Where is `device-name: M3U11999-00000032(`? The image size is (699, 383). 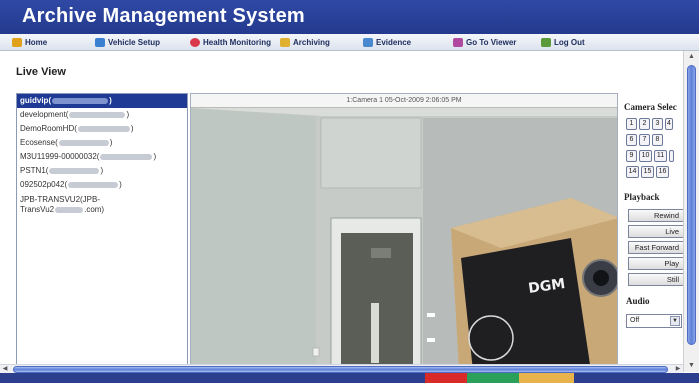
device-name: M3U11999-00000032( is located at coordinates (60, 156).